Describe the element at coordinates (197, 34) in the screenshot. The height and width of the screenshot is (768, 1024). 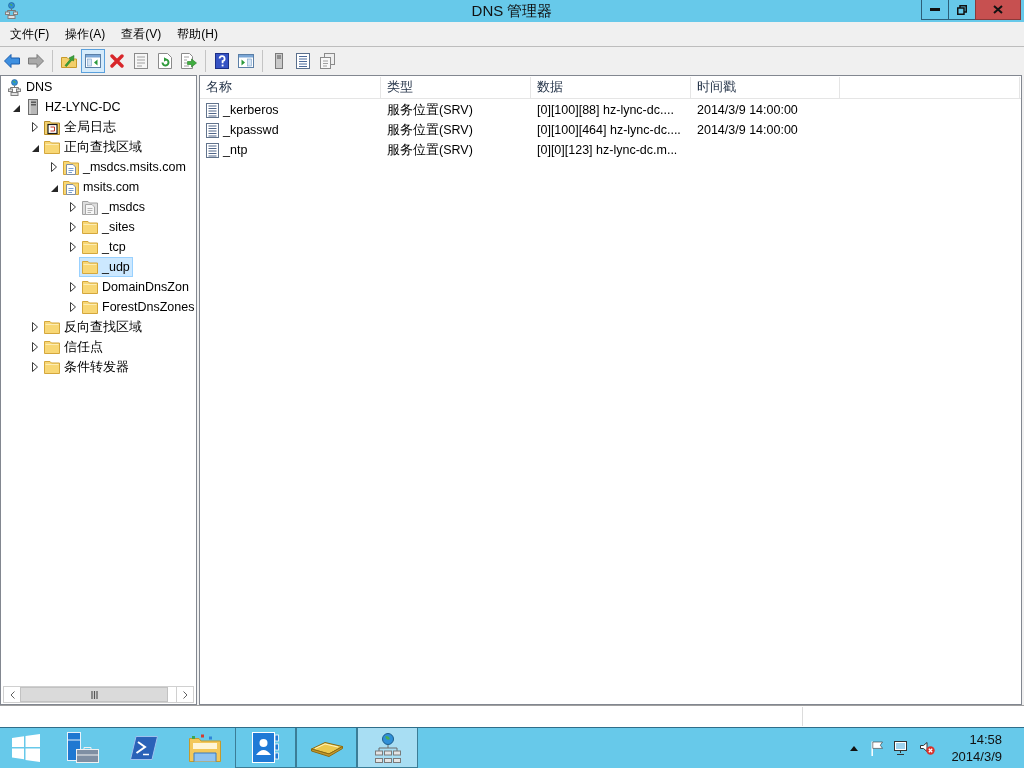
I see `menu-item: 帮助(H)` at that location.